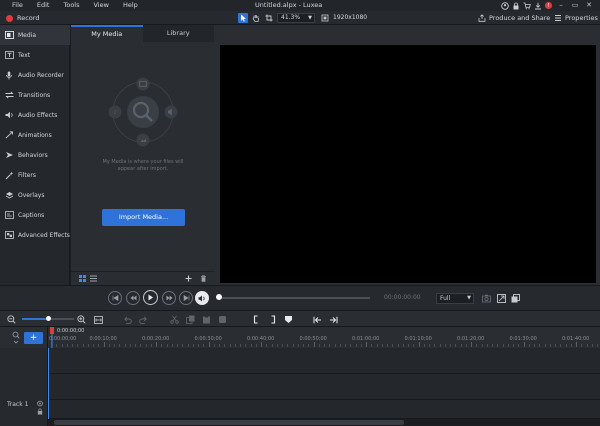  Describe the element at coordinates (35, 95) in the screenshot. I see `sidebar-item-transitions: Transitions` at that location.